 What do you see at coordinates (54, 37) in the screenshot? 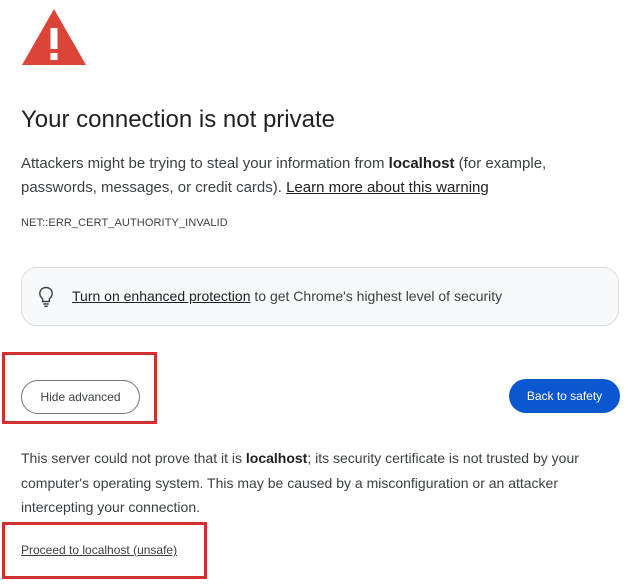
I see `warning-triangle-icon` at bounding box center [54, 37].